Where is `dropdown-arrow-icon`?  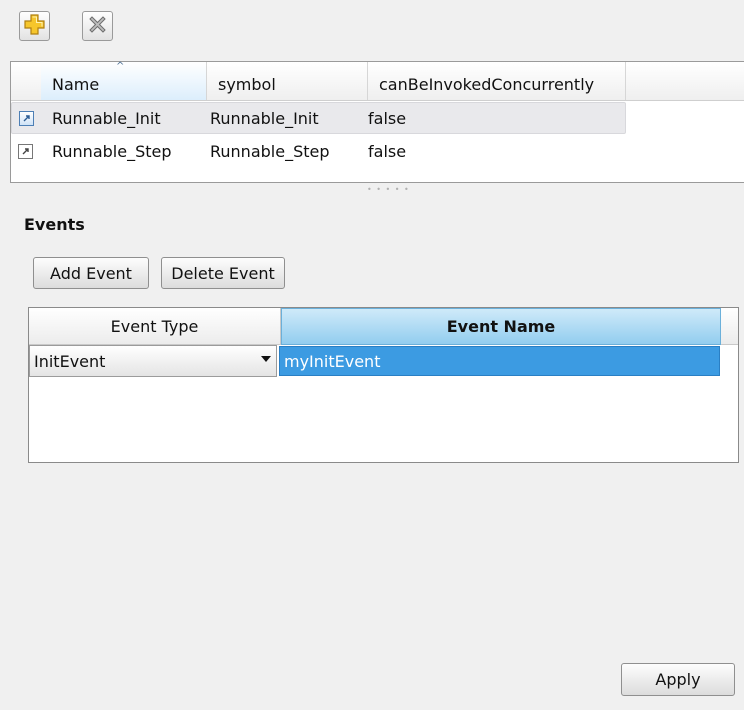
dropdown-arrow-icon is located at coordinates (266, 359).